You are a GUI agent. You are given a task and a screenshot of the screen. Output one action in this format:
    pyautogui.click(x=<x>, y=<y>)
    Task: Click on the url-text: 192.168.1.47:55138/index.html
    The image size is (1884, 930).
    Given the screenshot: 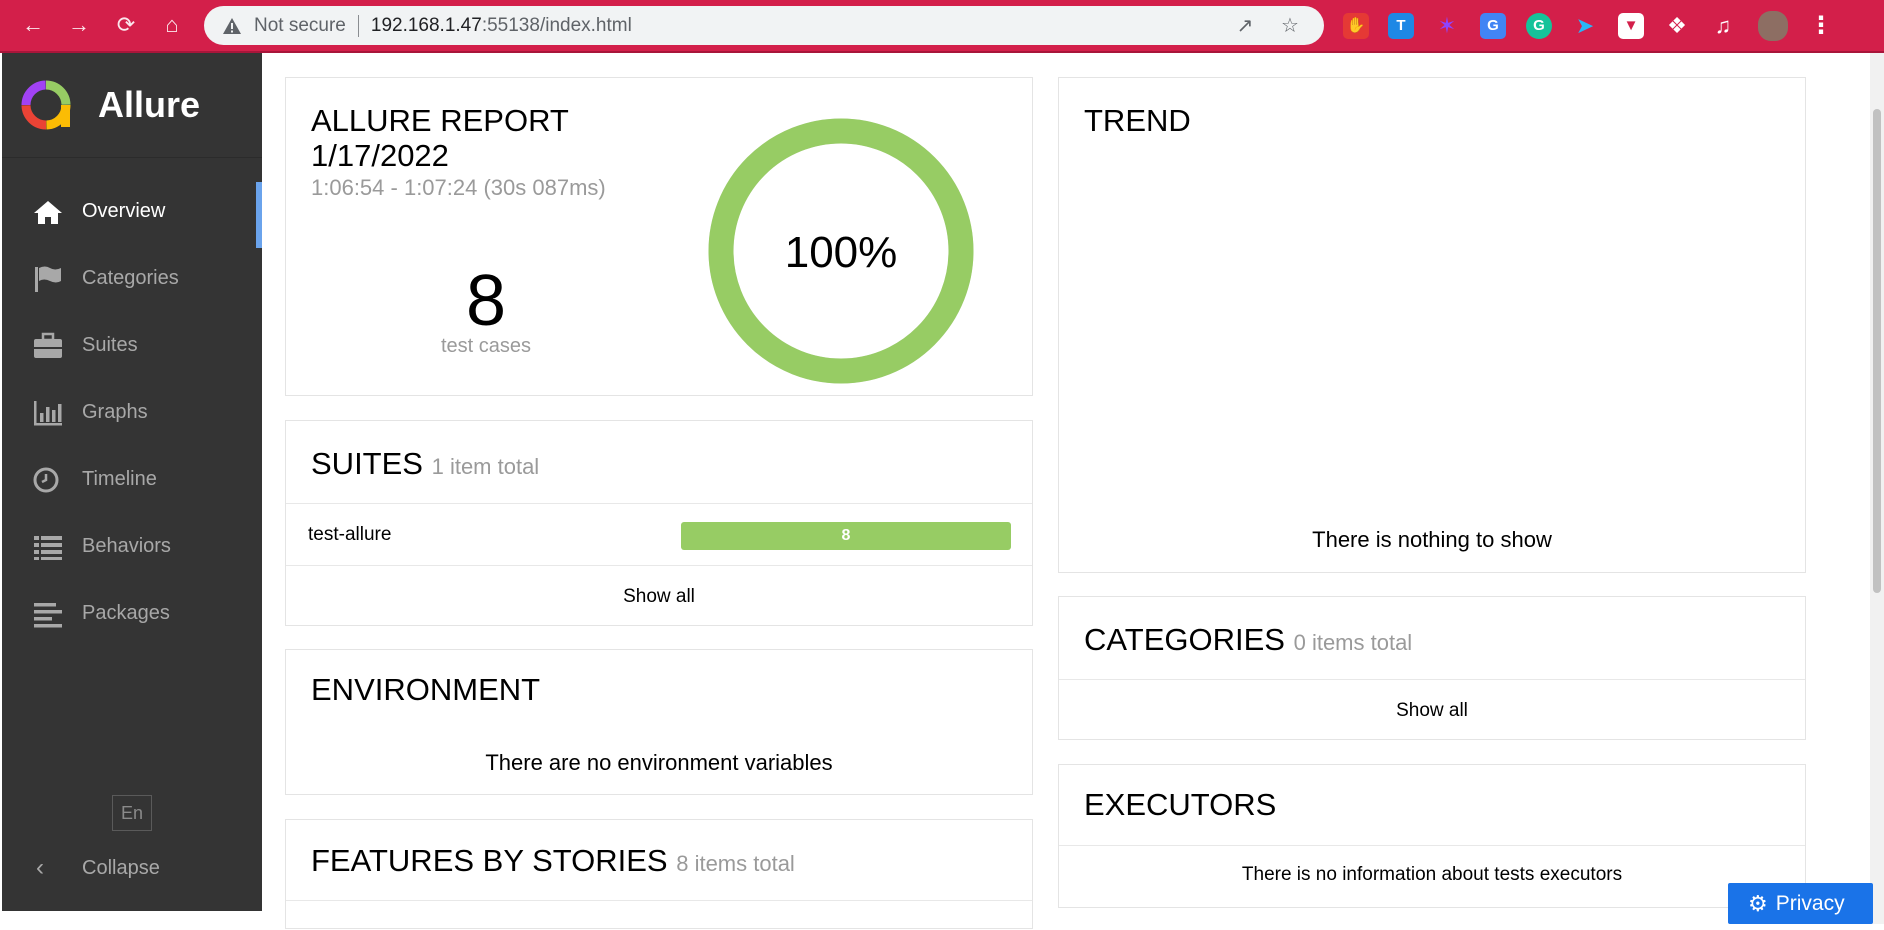 What is the action you would take?
    pyautogui.click(x=501, y=26)
    